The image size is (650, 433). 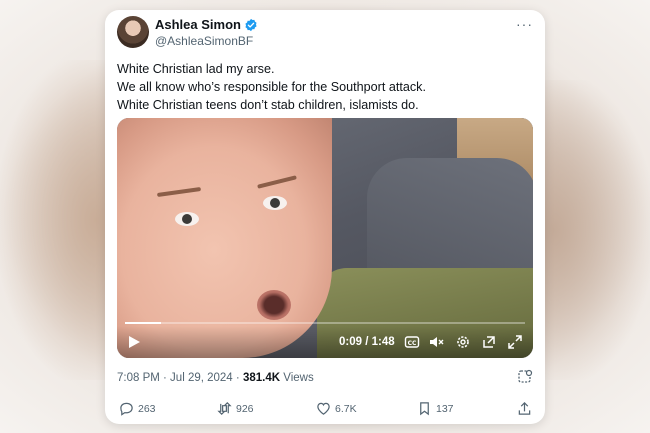 I want to click on reply-button: 263, so click(x=137, y=408).